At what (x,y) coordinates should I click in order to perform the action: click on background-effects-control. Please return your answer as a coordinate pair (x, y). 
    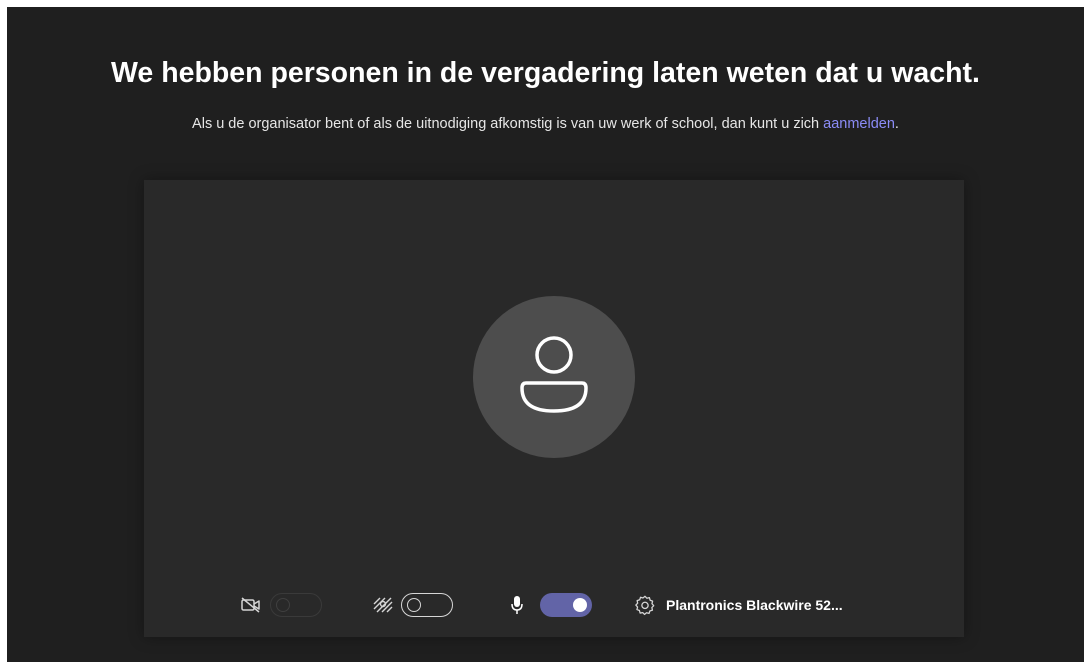
    Looking at the image, I should click on (412, 605).